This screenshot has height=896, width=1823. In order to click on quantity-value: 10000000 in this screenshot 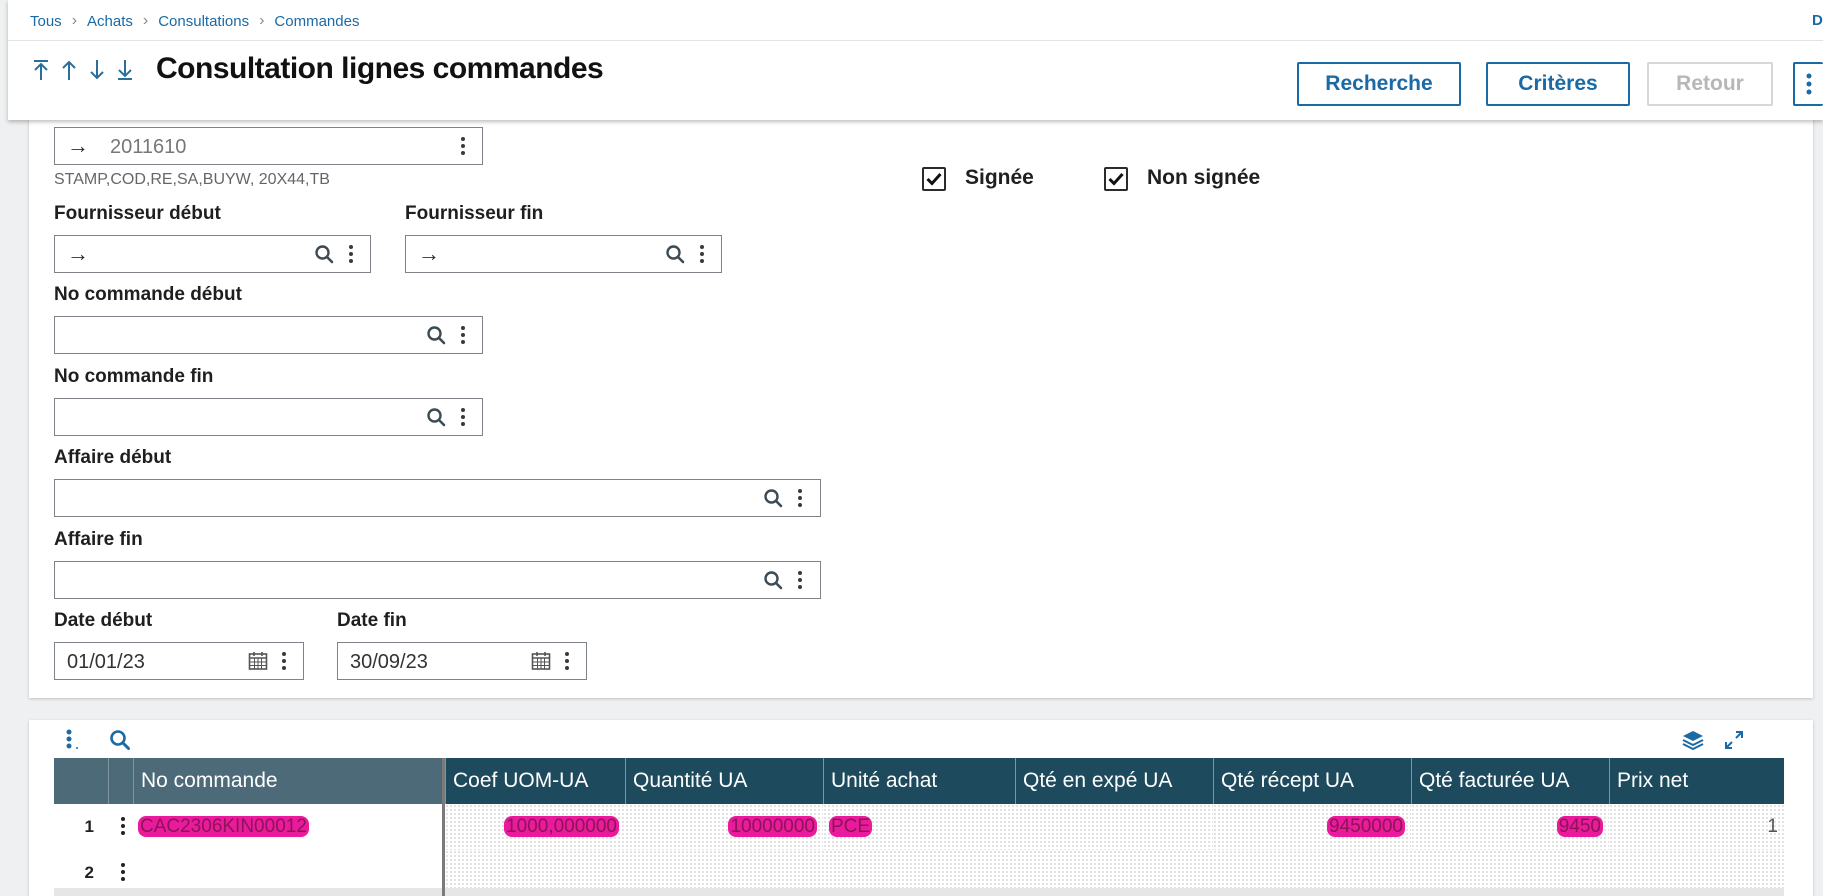, I will do `click(772, 826)`.